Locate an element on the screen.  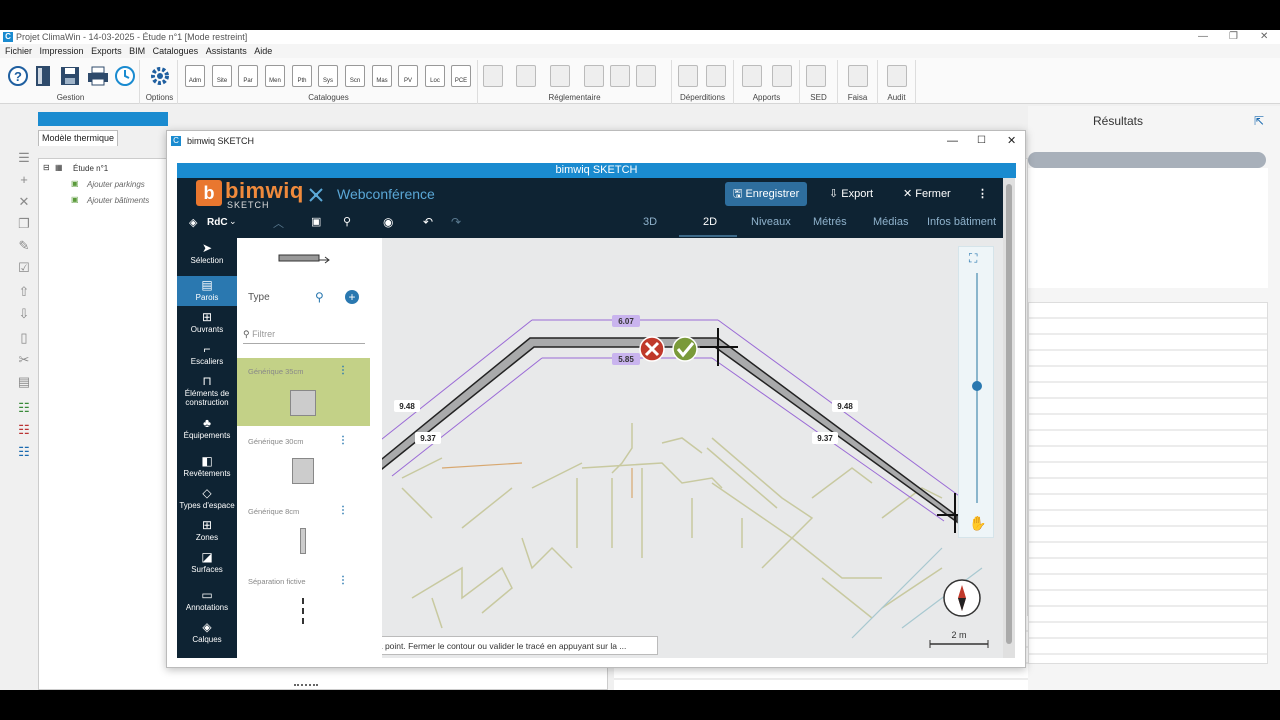
tool-calques: ◈ Calques is located at coordinates (207, 635).